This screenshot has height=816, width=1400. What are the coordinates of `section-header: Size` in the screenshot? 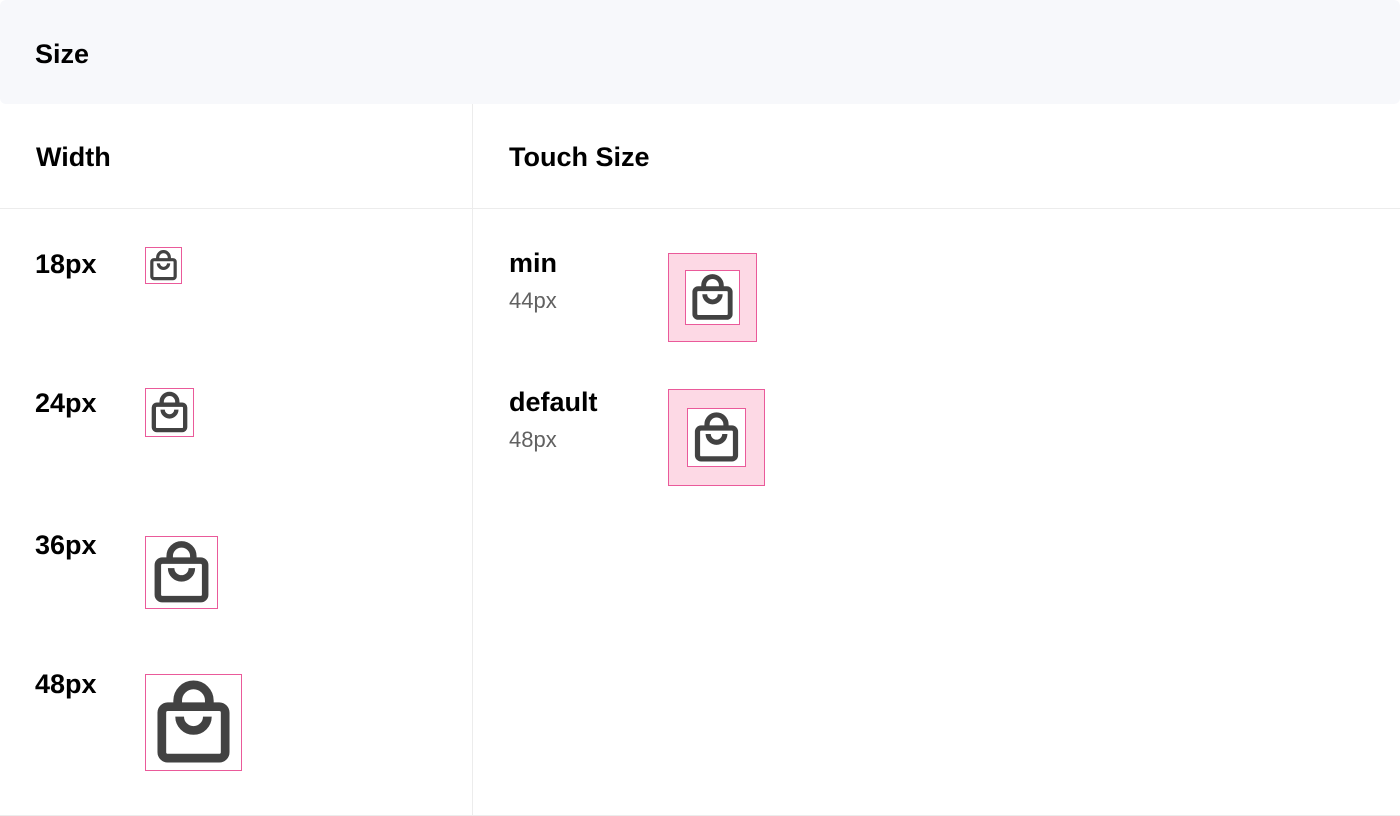 It's located at (700, 52).